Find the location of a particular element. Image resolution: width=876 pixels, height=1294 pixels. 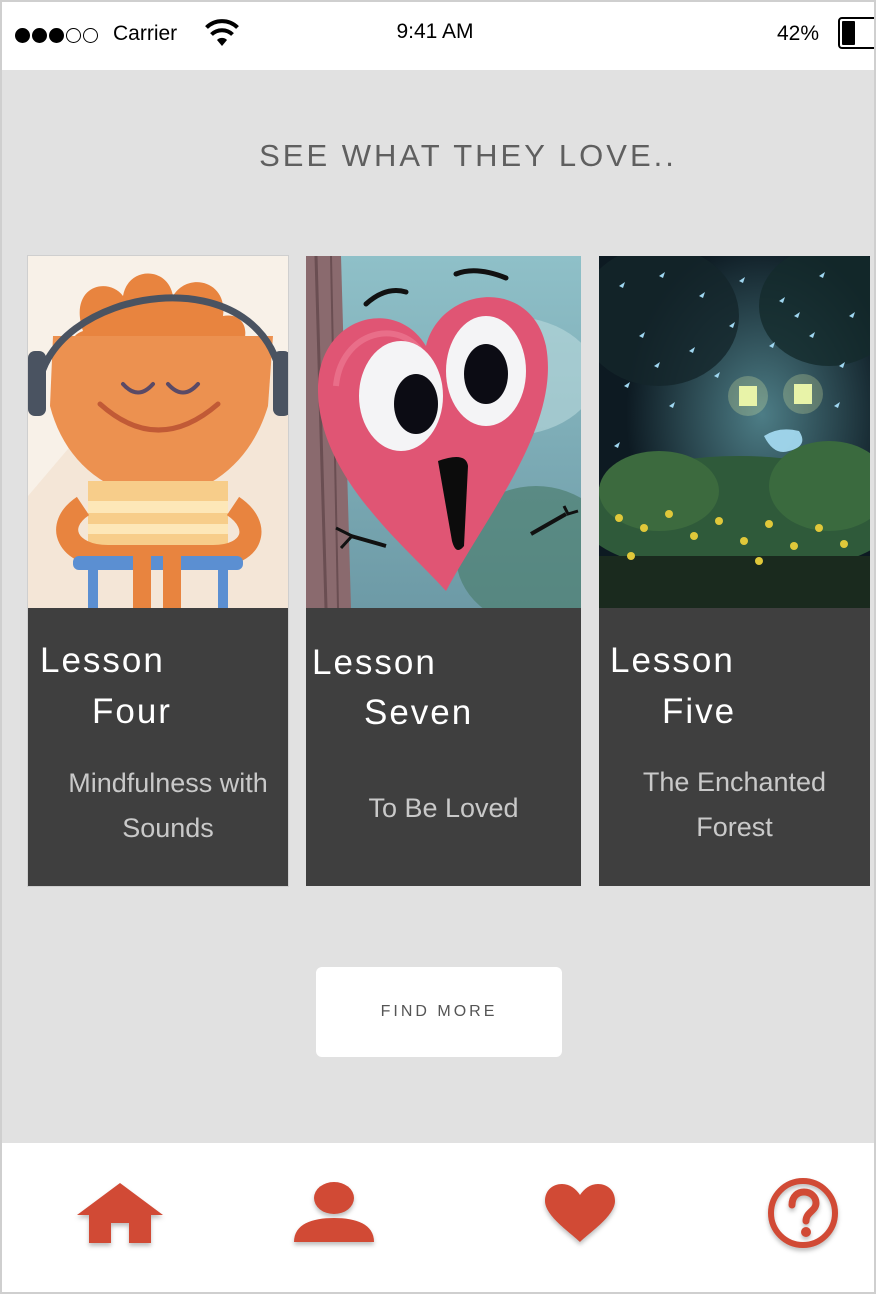

tab-help is located at coordinates (803, 1213).